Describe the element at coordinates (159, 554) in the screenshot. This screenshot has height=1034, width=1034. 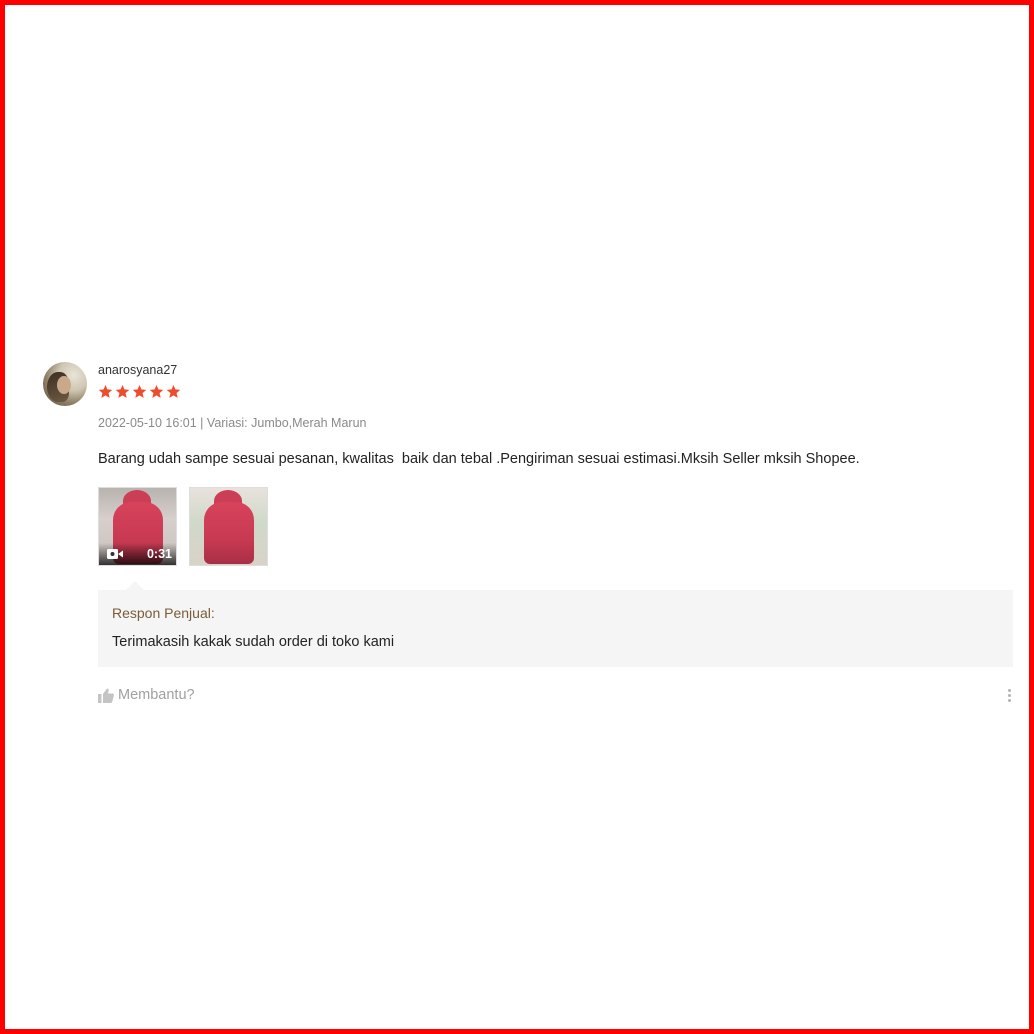
I see `video-duration: 0:31` at that location.